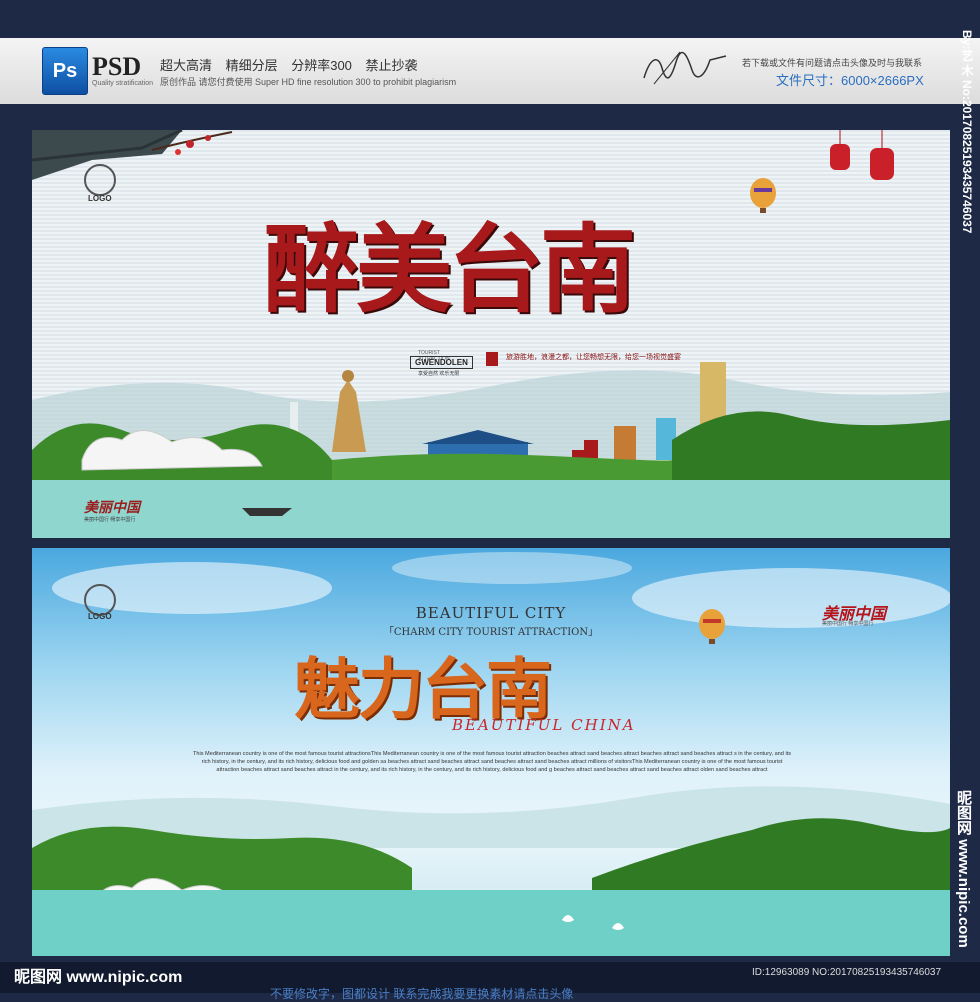  I want to click on quote-mark-icon, so click(492, 359).